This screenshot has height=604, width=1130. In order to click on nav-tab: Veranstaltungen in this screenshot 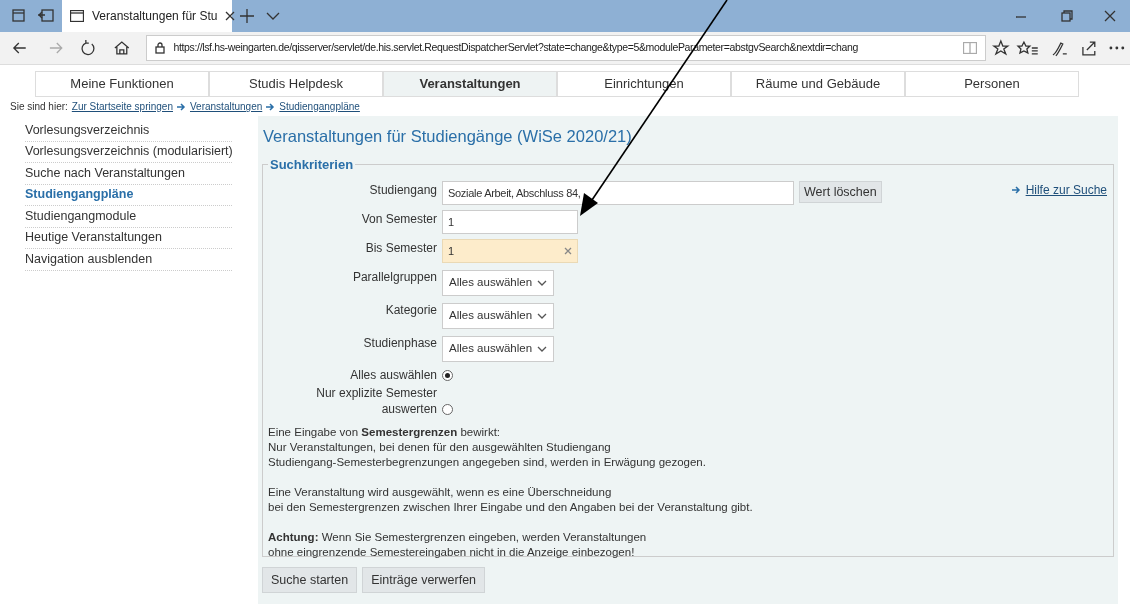, I will do `click(470, 84)`.